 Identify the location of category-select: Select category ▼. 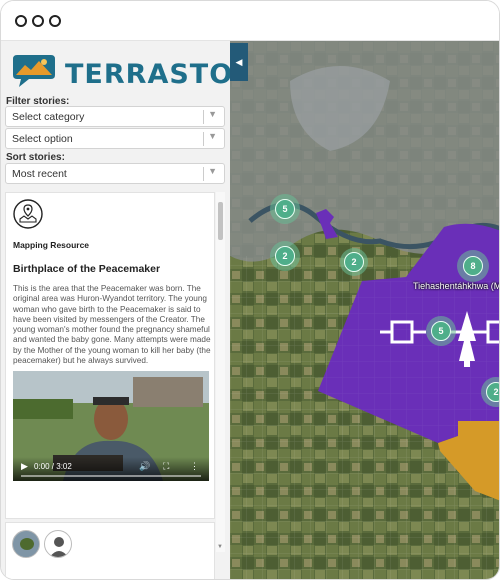
(115, 116).